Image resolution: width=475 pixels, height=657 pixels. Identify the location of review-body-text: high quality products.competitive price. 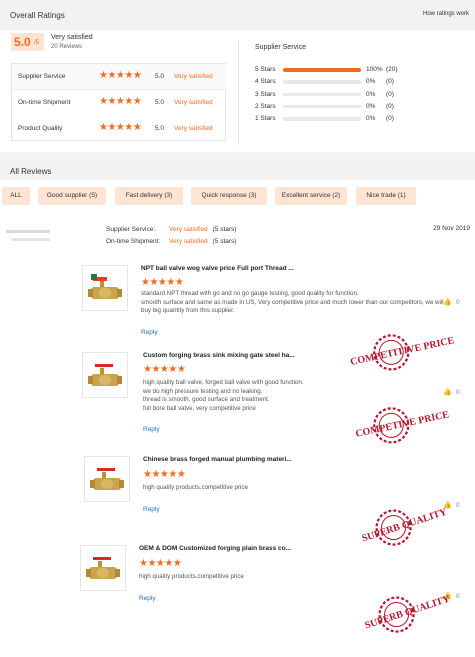
(195, 487).